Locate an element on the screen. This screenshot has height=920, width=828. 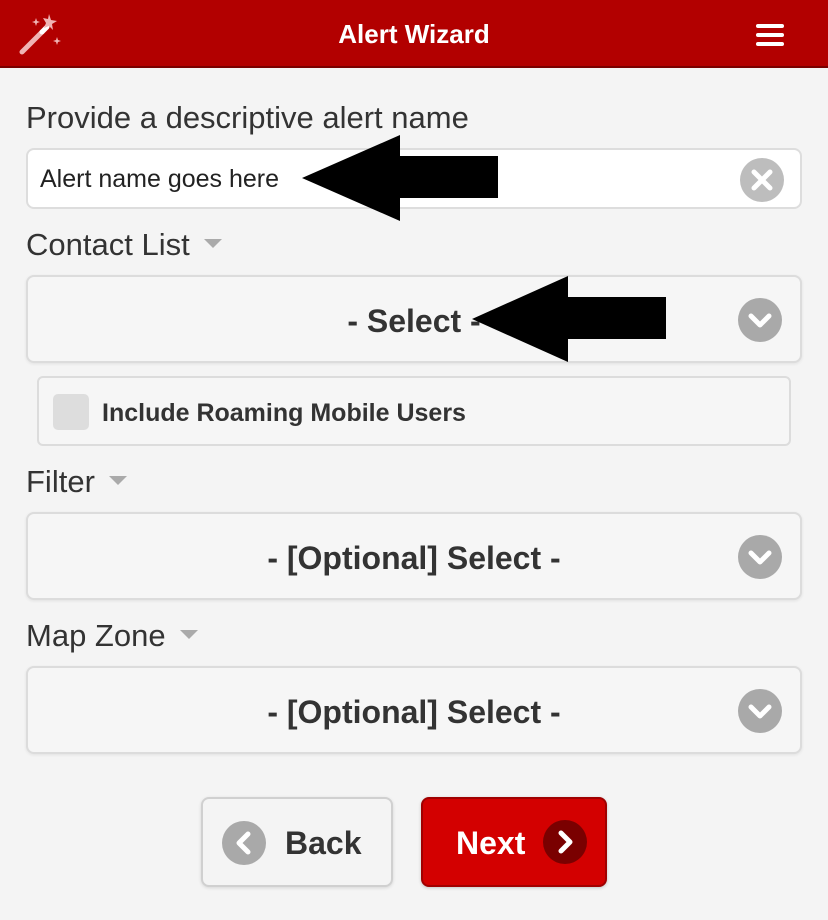
roaming-users-checkbox-row: Include Roaming Mobile Users is located at coordinates (414, 411).